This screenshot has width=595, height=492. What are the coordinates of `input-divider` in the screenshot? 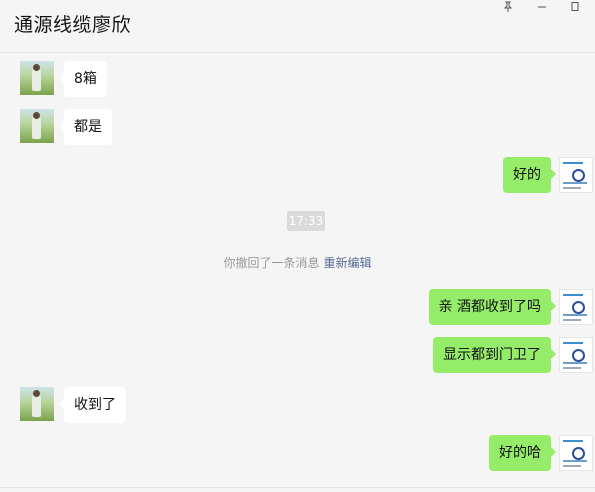 It's located at (297, 487).